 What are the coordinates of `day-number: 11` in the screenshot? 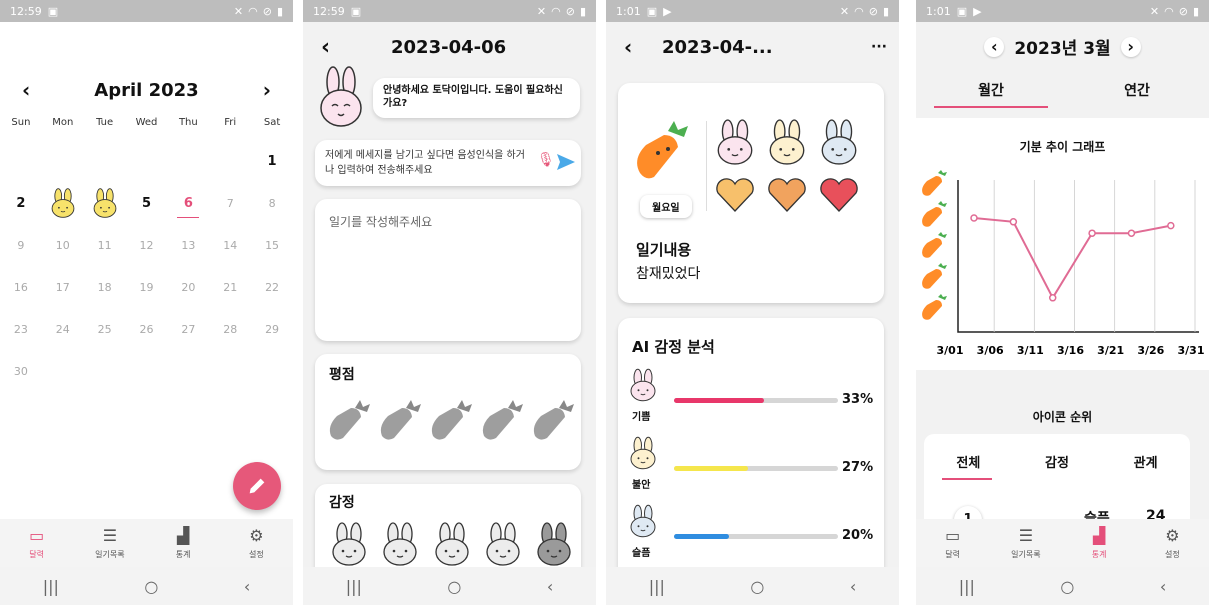 It's located at (104, 245).